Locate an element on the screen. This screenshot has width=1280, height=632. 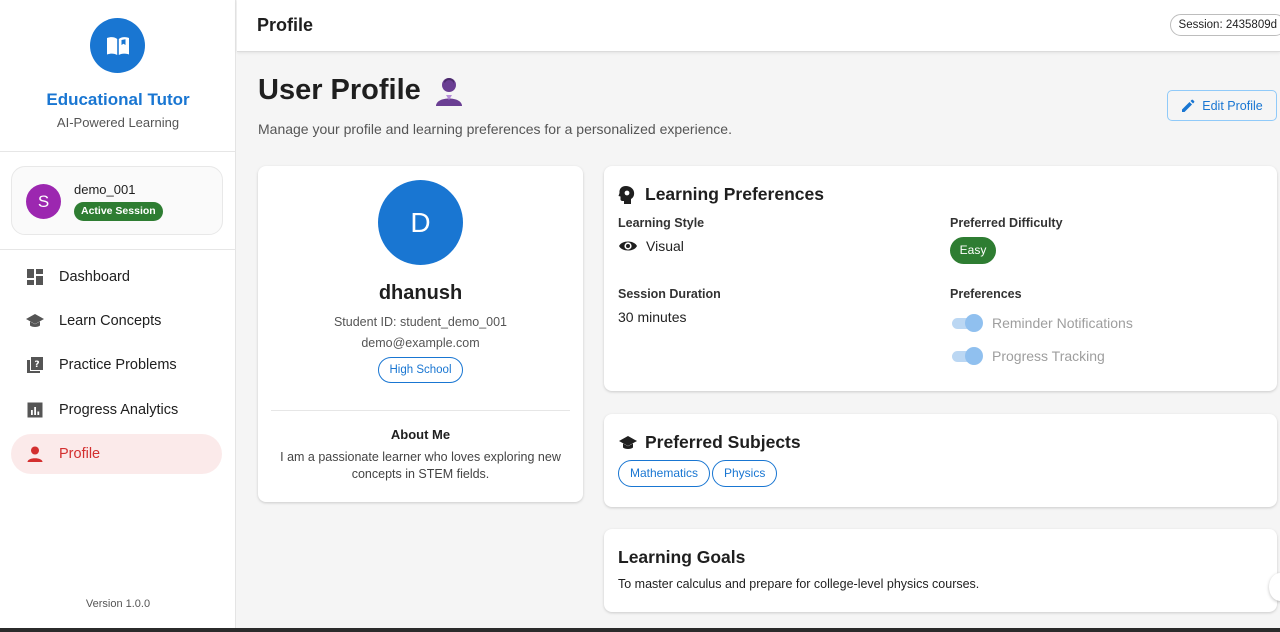
profile-name: dhanush is located at coordinates (420, 293).